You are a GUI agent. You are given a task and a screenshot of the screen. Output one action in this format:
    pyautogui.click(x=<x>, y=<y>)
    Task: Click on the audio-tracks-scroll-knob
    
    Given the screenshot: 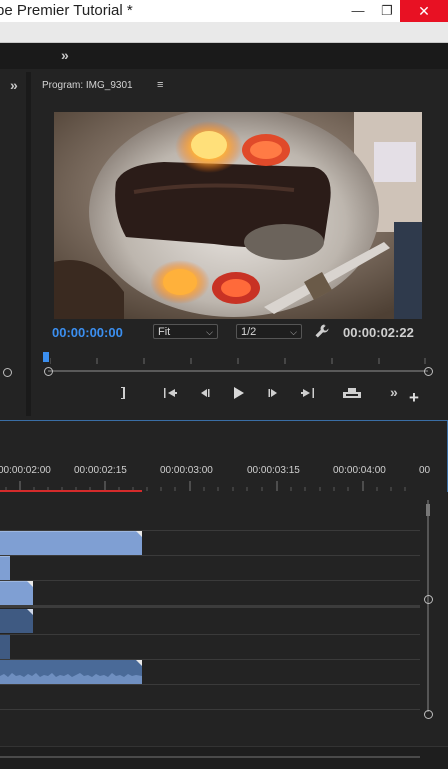 What is the action you would take?
    pyautogui.click(x=428, y=714)
    